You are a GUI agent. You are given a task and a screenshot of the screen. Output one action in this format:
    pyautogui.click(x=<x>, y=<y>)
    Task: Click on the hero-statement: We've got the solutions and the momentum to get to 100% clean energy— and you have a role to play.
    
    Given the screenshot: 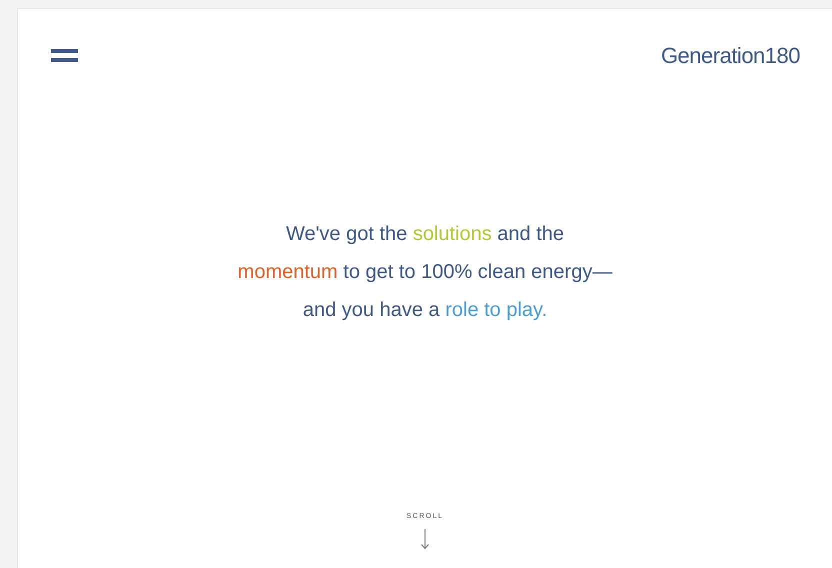 What is the action you would take?
    pyautogui.click(x=425, y=272)
    